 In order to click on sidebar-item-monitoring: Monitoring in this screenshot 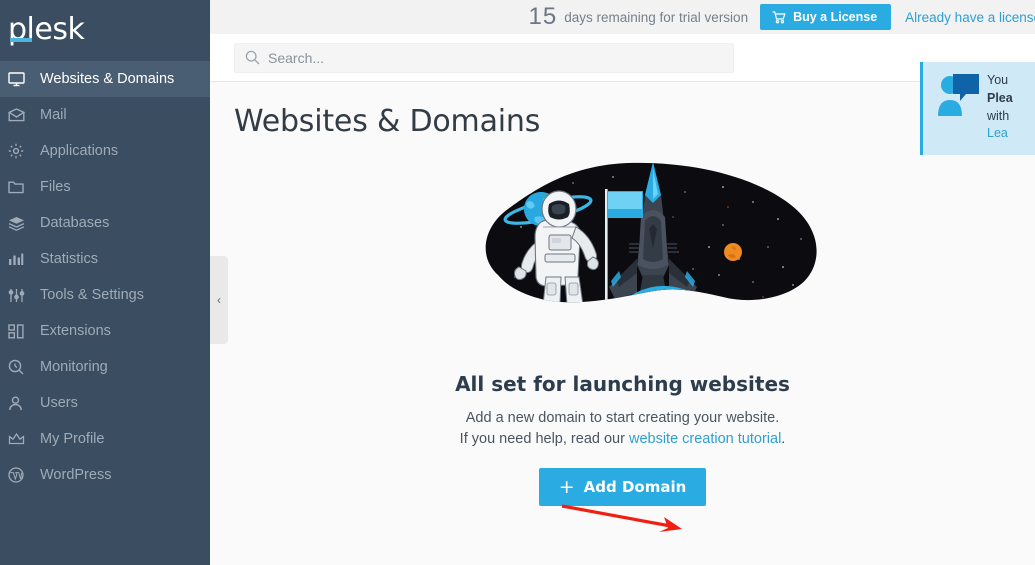, I will do `click(105, 367)`.